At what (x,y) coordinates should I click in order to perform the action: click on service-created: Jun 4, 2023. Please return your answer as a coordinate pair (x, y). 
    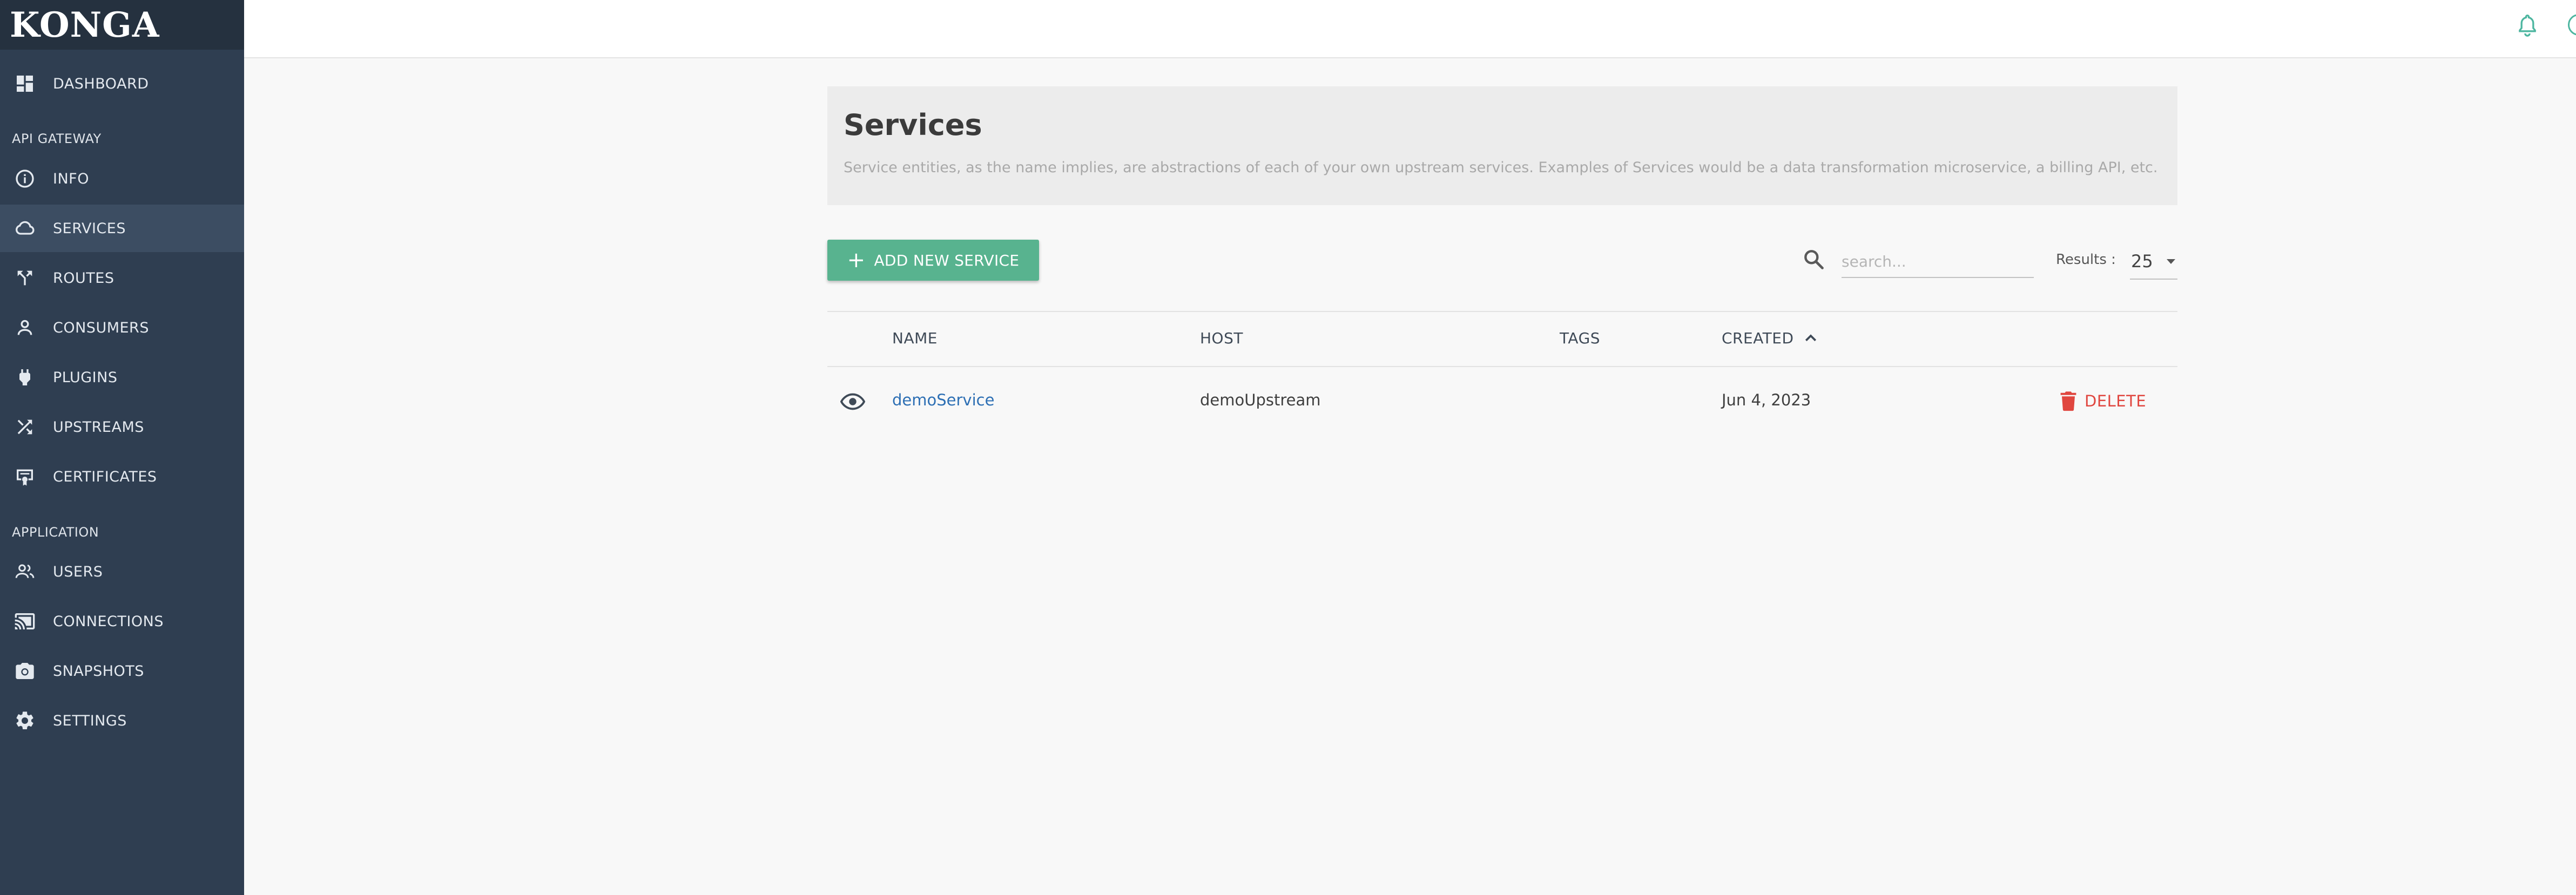
    Looking at the image, I should click on (1766, 400).